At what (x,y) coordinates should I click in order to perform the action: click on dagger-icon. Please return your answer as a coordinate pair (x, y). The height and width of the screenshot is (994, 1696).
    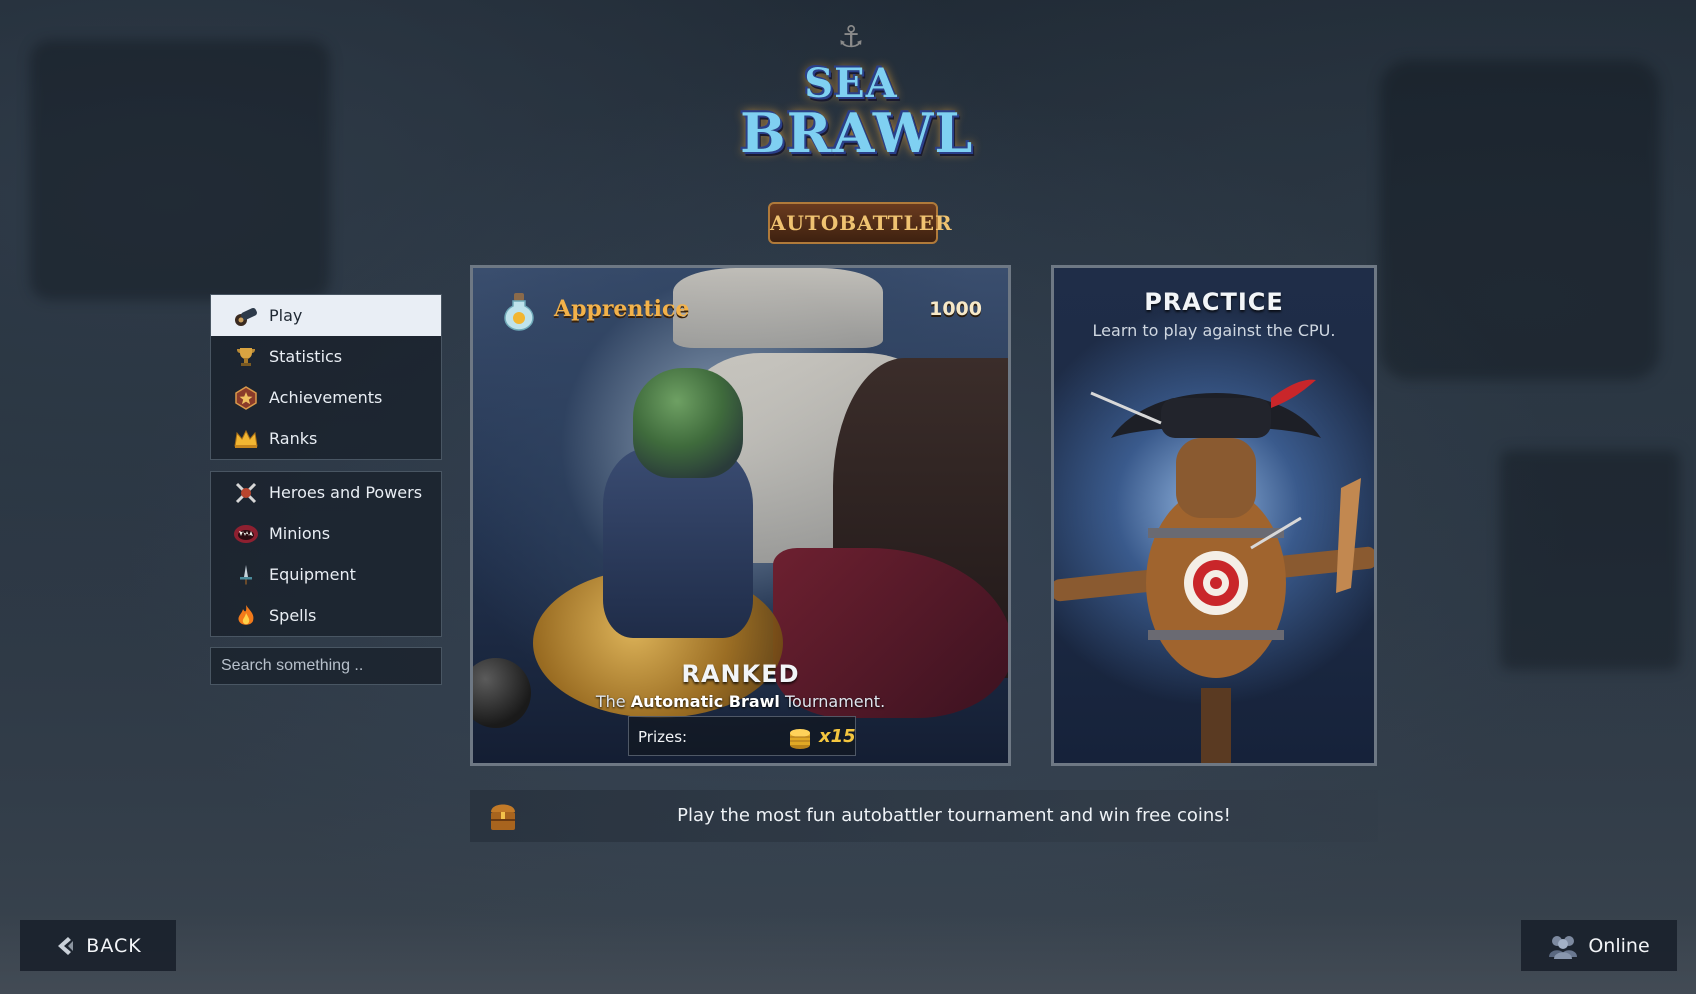
    Looking at the image, I should click on (246, 575).